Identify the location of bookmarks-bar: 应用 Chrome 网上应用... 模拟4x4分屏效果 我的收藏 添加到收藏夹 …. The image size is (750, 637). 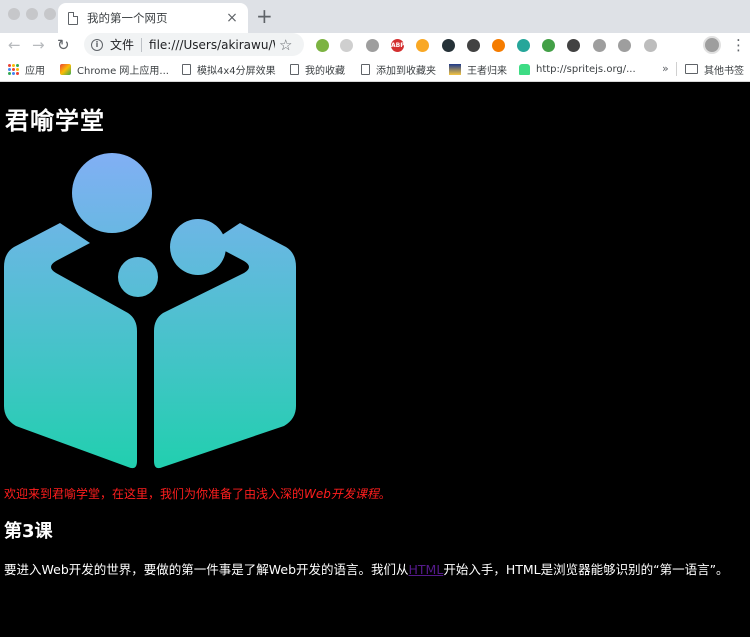
(375, 69).